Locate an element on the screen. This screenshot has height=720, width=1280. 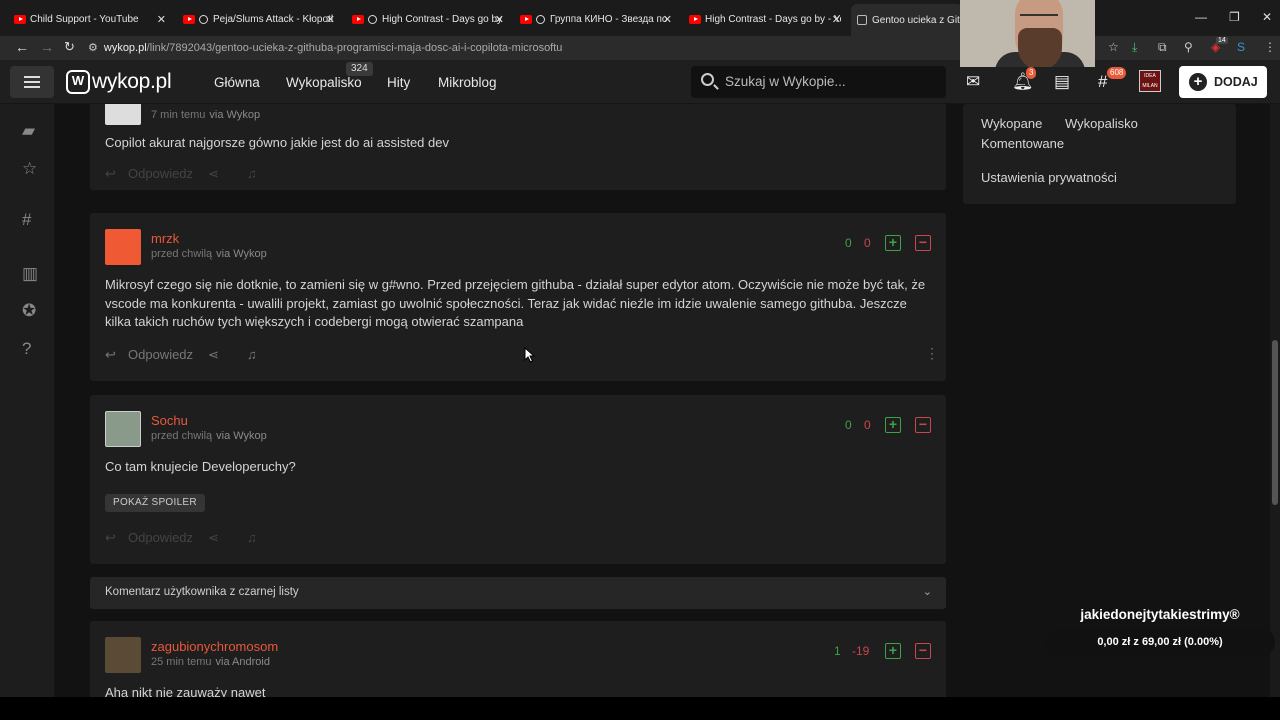
browser-tab-active: Gentoo ucieka z GitHu is located at coordinates (907, 20).